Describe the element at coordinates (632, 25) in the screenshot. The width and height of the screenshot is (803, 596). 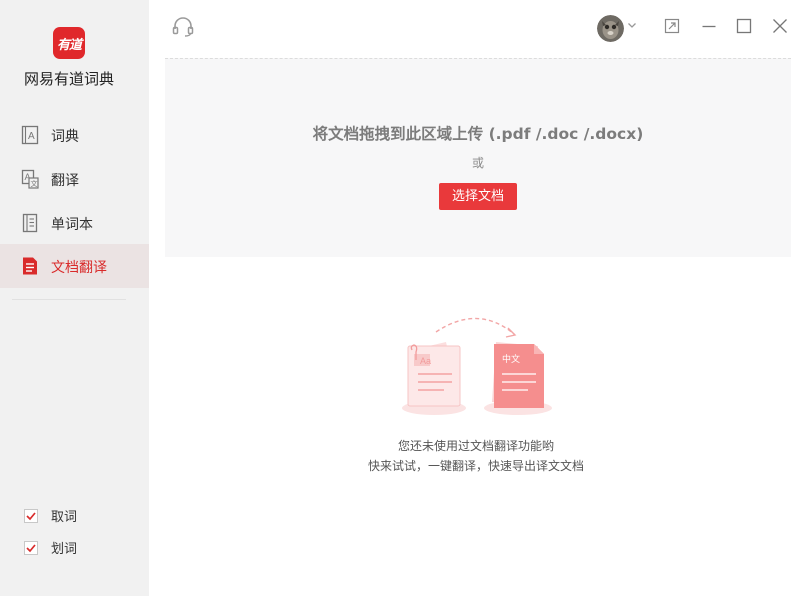
I see `chevron-down-icon` at that location.